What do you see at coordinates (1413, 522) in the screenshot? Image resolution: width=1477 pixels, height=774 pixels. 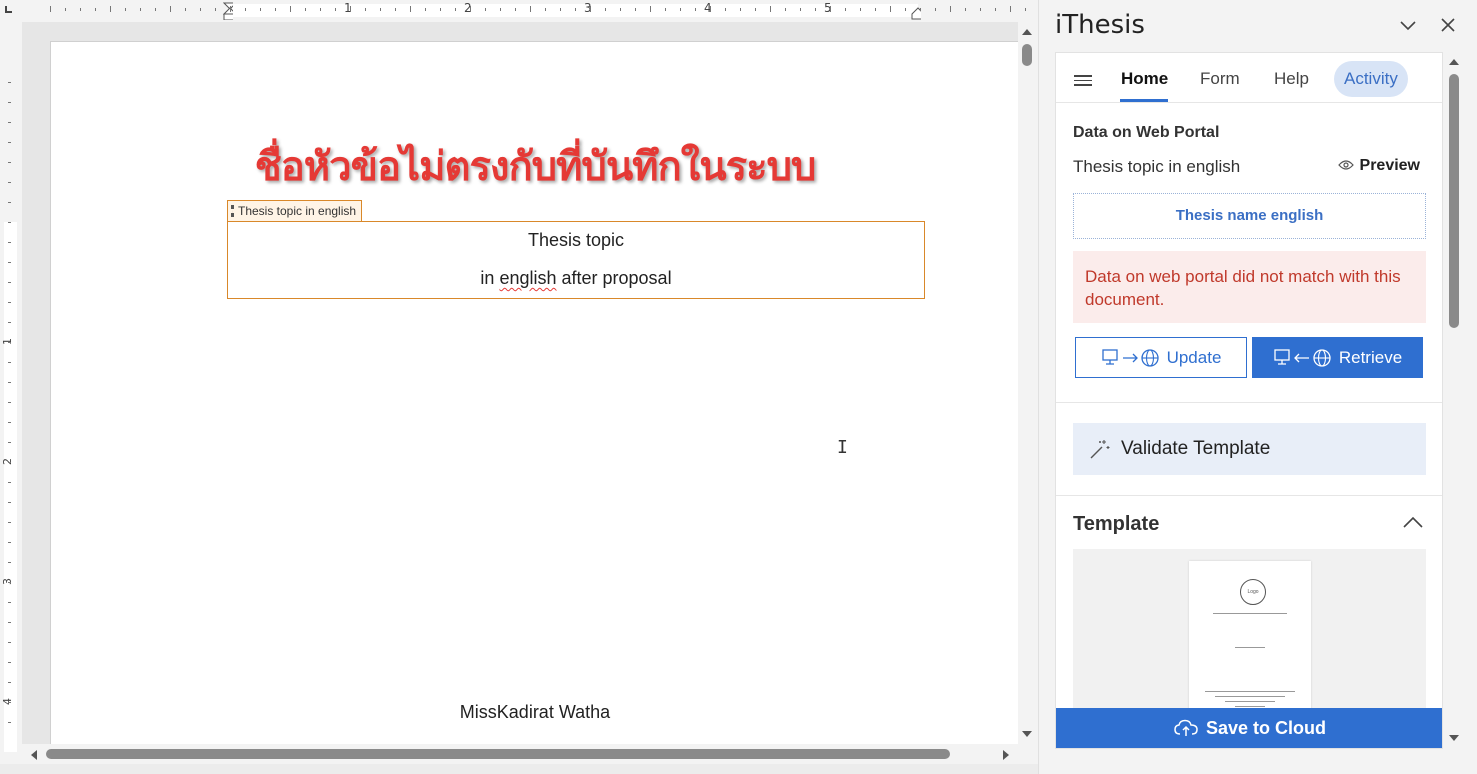 I see `chevron-up-icon` at bounding box center [1413, 522].